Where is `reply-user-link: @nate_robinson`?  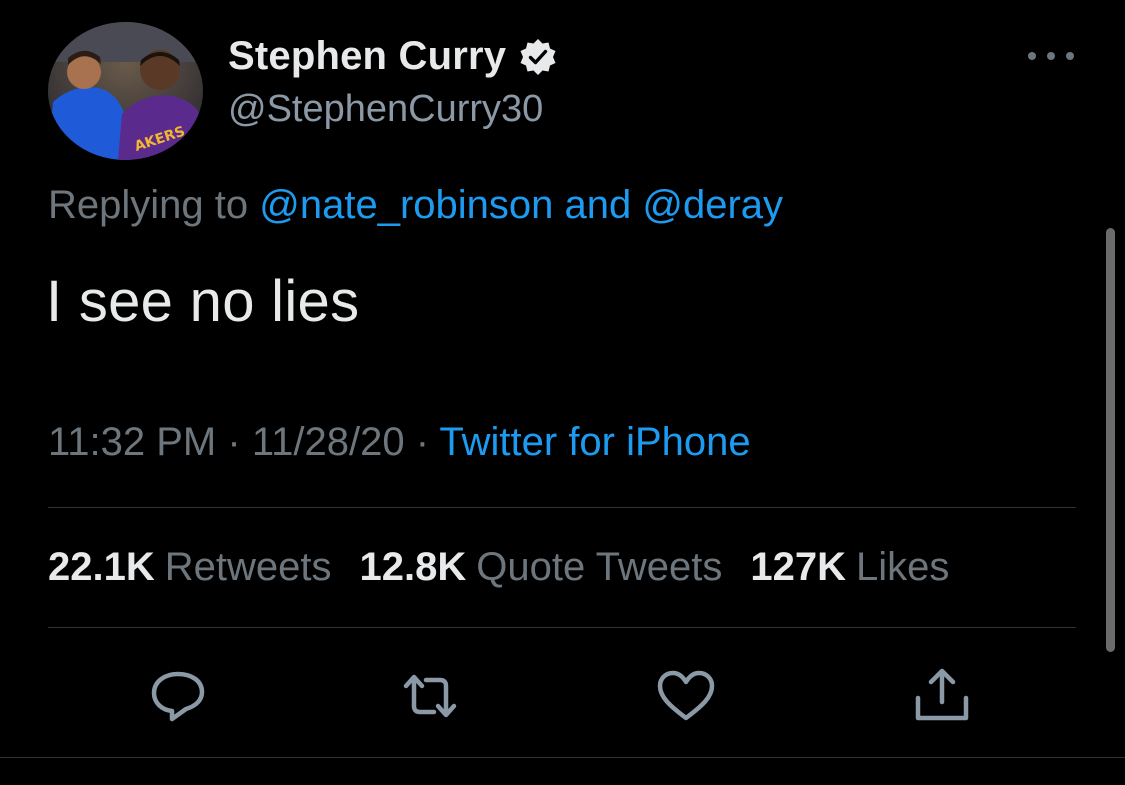 reply-user-link: @nate_robinson is located at coordinates (406, 205).